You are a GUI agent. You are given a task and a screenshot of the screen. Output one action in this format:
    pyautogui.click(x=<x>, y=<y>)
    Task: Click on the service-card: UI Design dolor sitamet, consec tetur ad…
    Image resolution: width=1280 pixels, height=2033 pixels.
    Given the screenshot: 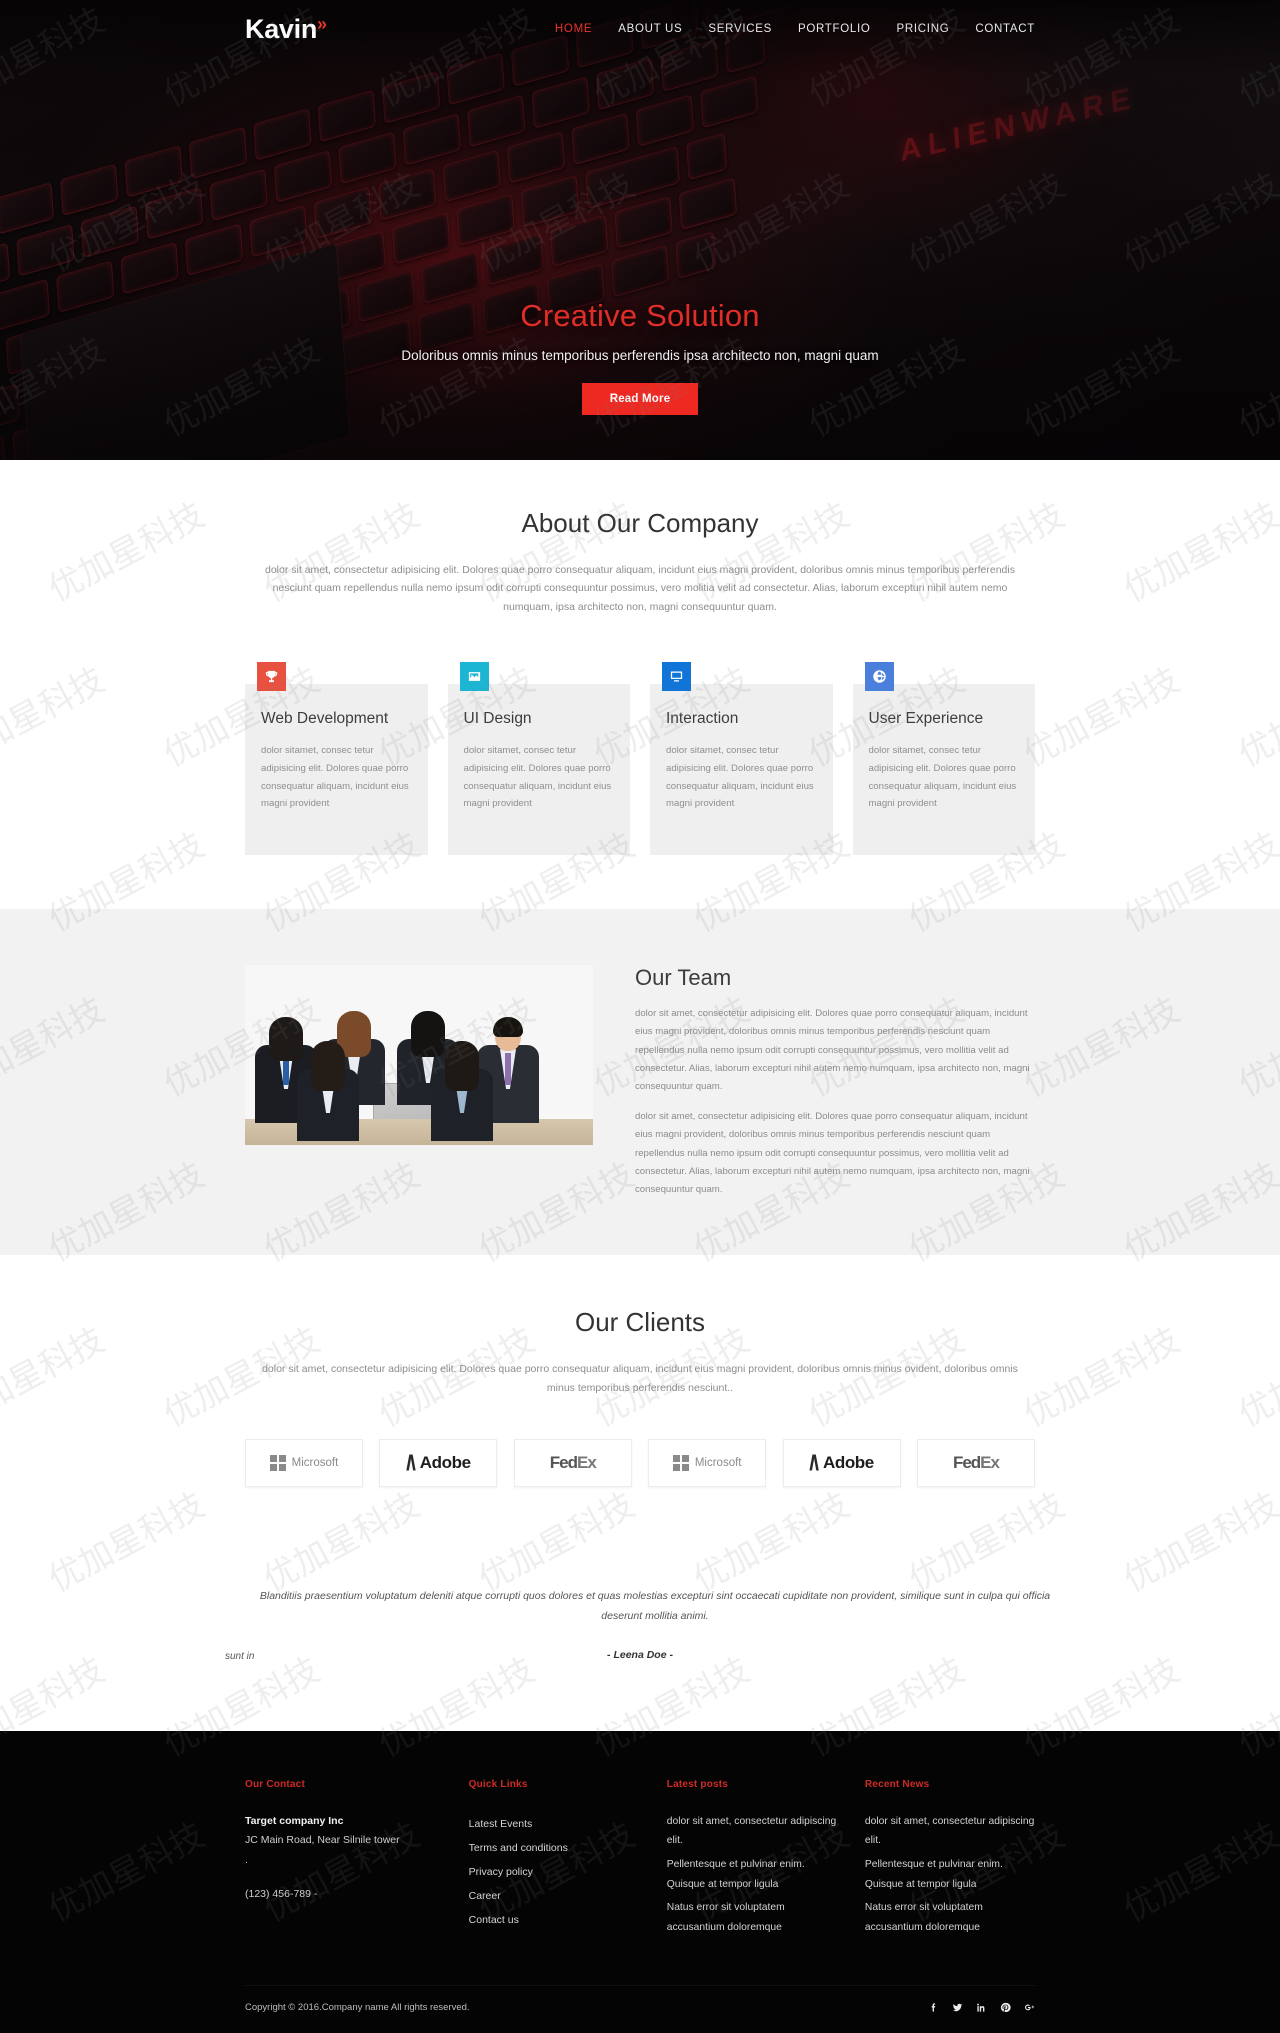 What is the action you would take?
    pyautogui.click(x=538, y=759)
    